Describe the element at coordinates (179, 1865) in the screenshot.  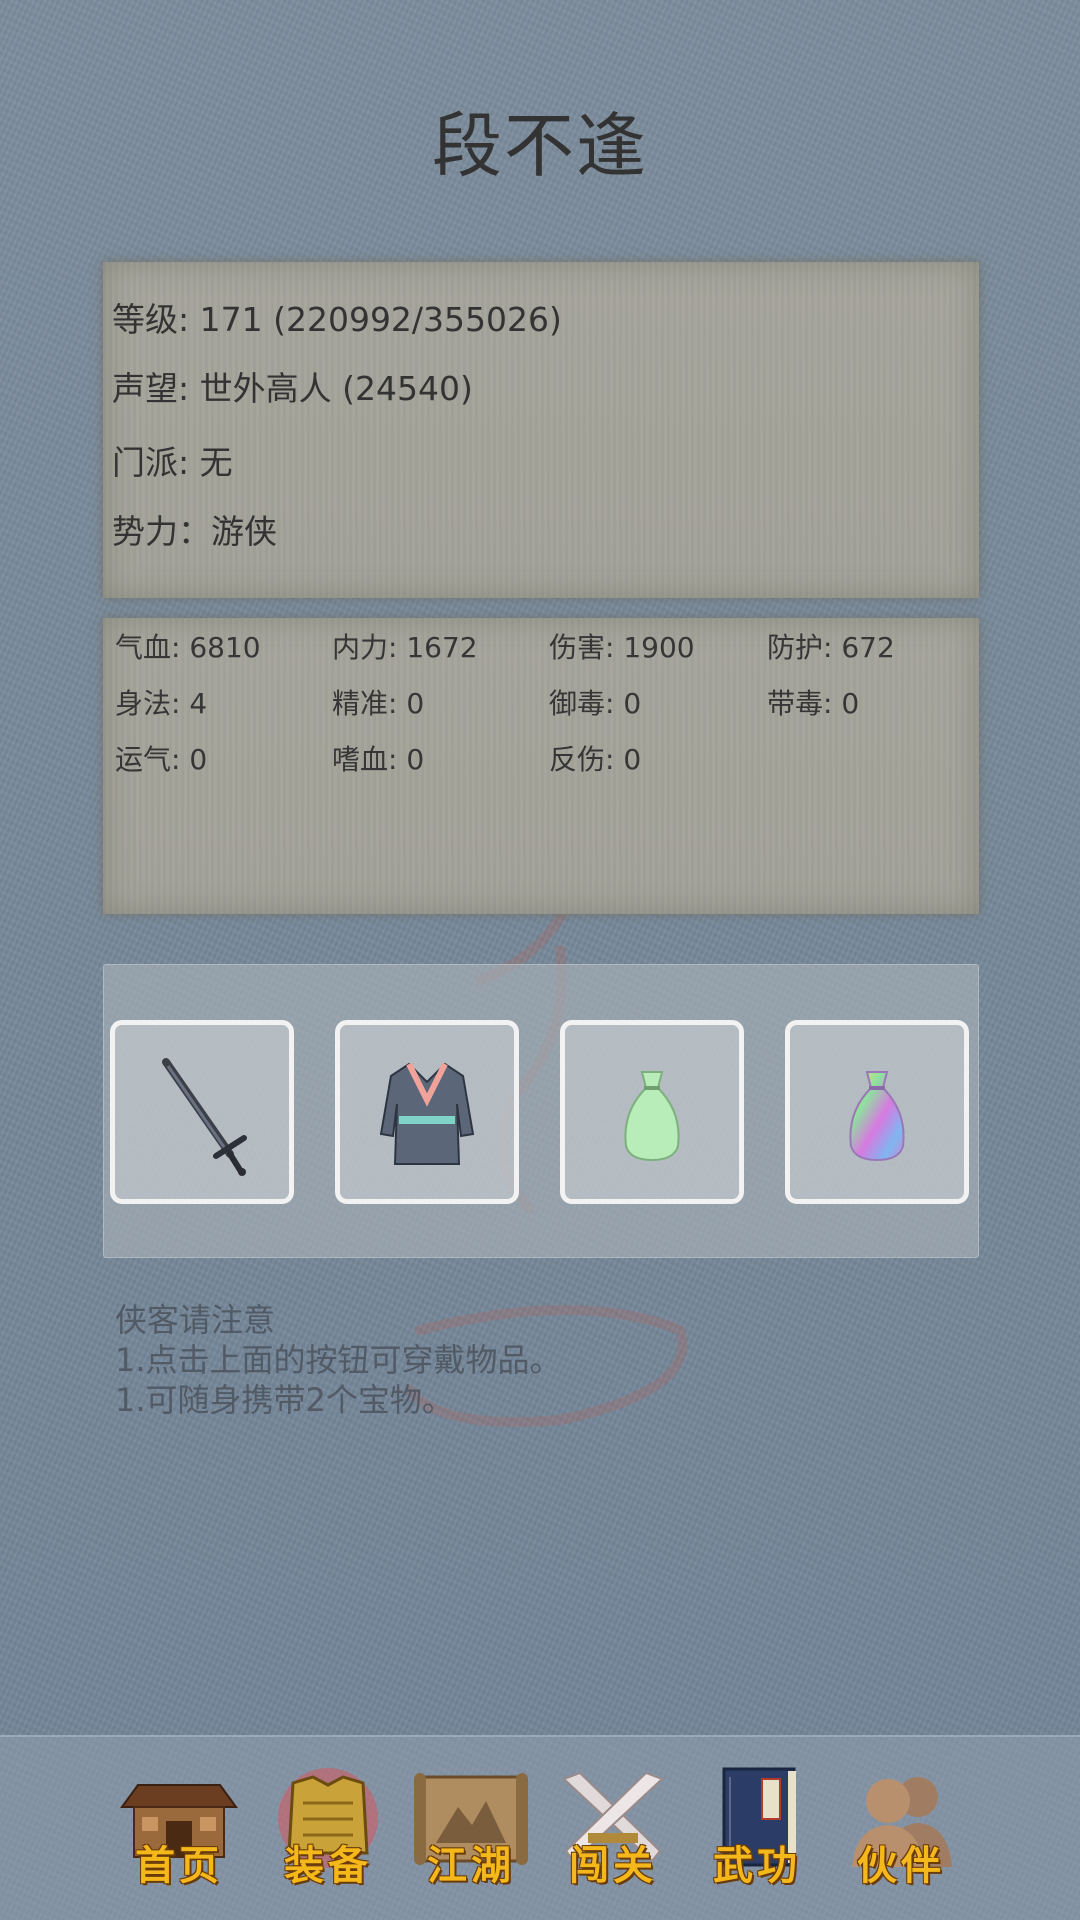
I see `nav-home-label: 首页` at that location.